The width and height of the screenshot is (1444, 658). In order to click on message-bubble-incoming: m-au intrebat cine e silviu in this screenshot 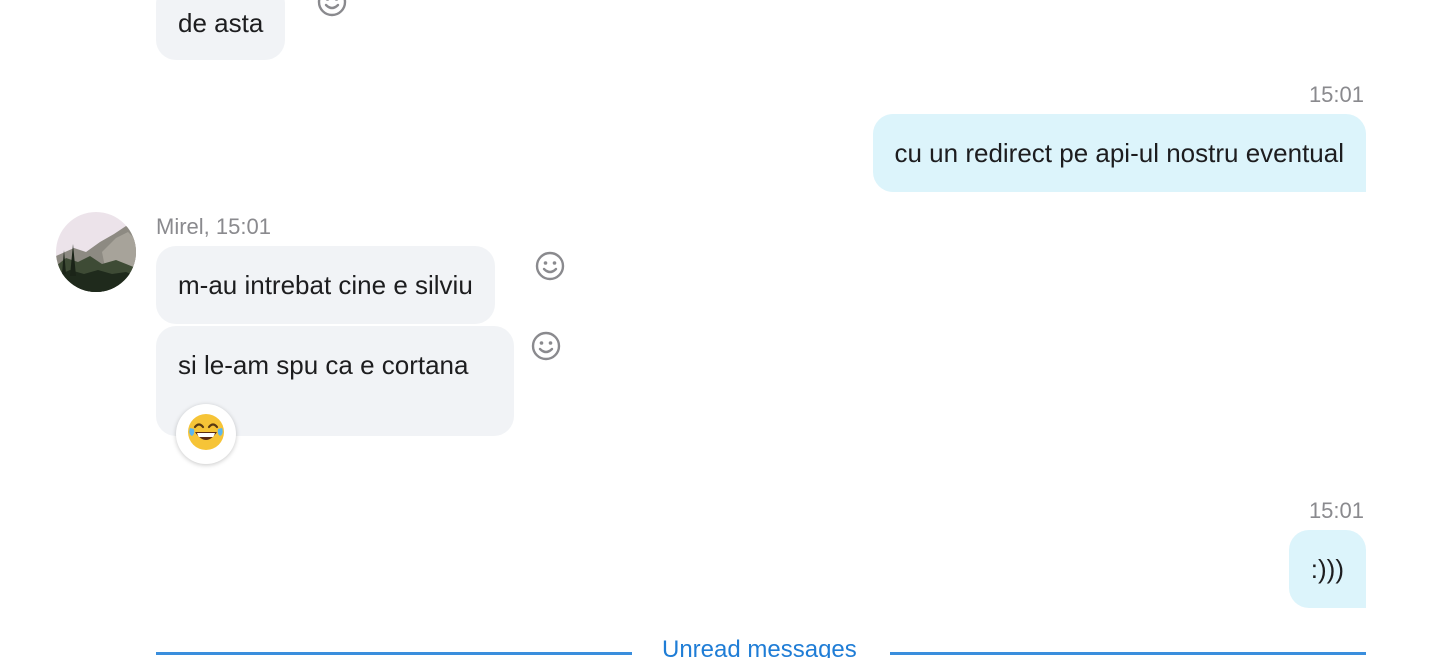, I will do `click(325, 285)`.